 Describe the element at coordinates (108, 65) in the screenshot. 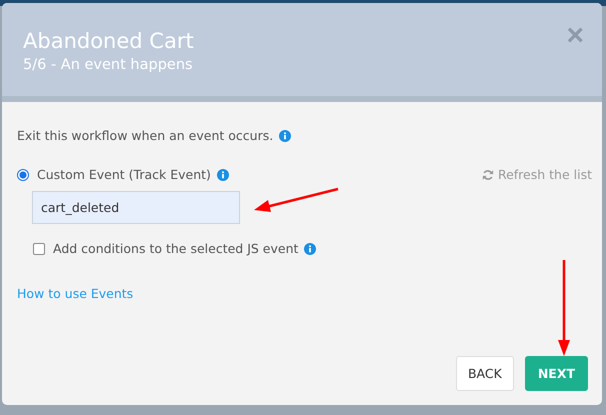

I see `dialog-subtitle: 5/6 - An event happens` at that location.